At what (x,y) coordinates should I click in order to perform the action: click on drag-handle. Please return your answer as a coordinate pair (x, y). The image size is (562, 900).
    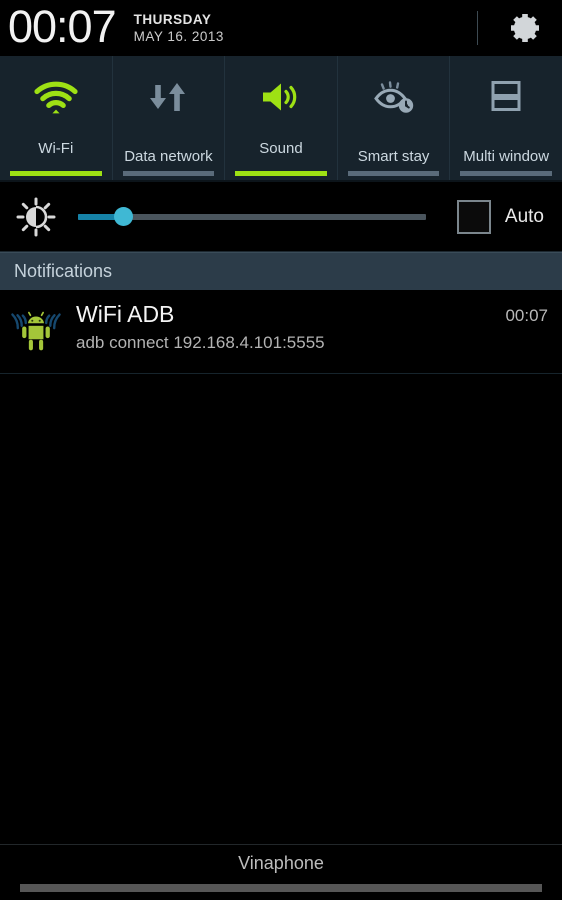
    Looking at the image, I should click on (281, 888).